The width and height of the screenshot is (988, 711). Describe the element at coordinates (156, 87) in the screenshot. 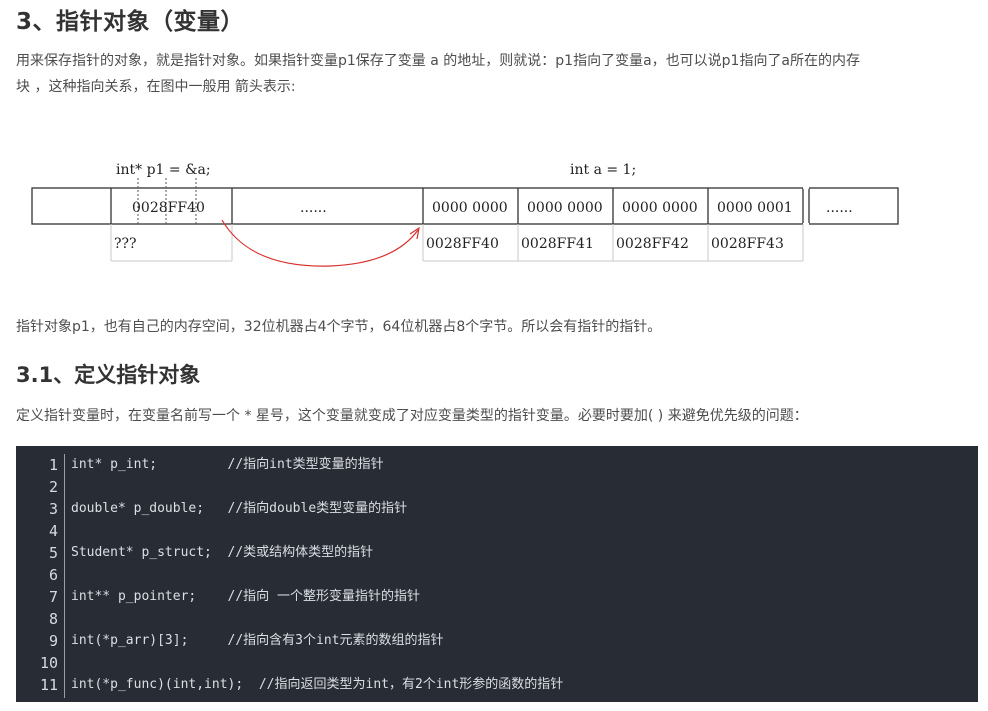

I see `intro-line-2: 块 ，这种指向关系，在图中一般用 箭头表示:` at that location.